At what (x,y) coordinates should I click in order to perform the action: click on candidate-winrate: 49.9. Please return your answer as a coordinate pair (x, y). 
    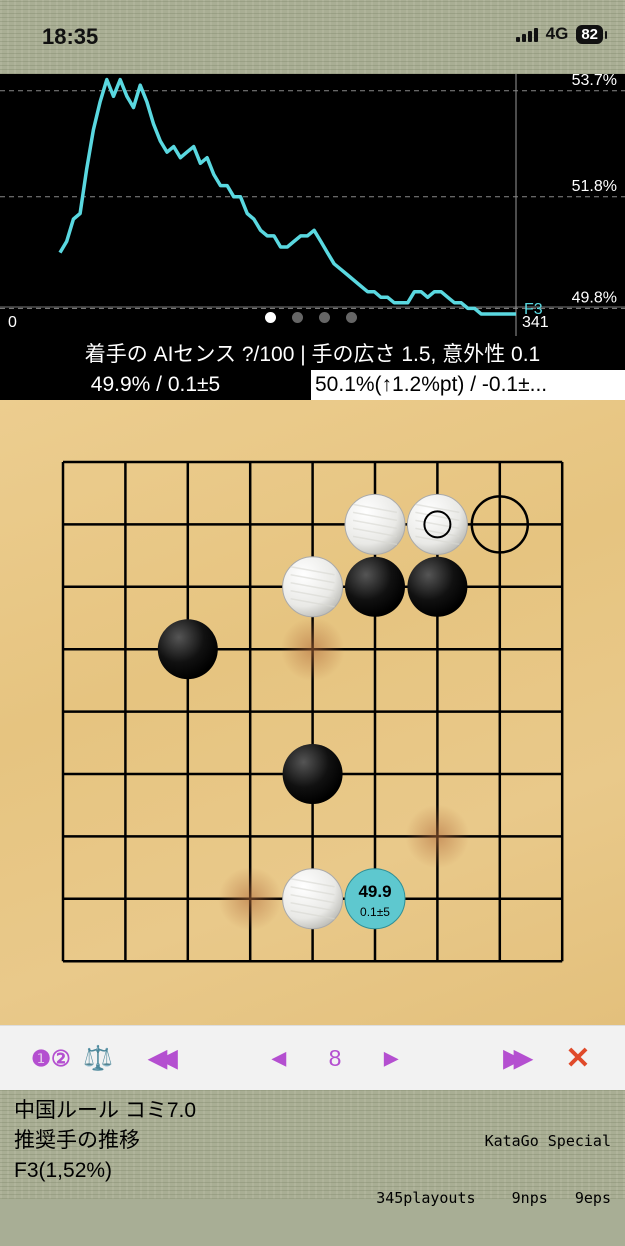
    Looking at the image, I should click on (374, 891).